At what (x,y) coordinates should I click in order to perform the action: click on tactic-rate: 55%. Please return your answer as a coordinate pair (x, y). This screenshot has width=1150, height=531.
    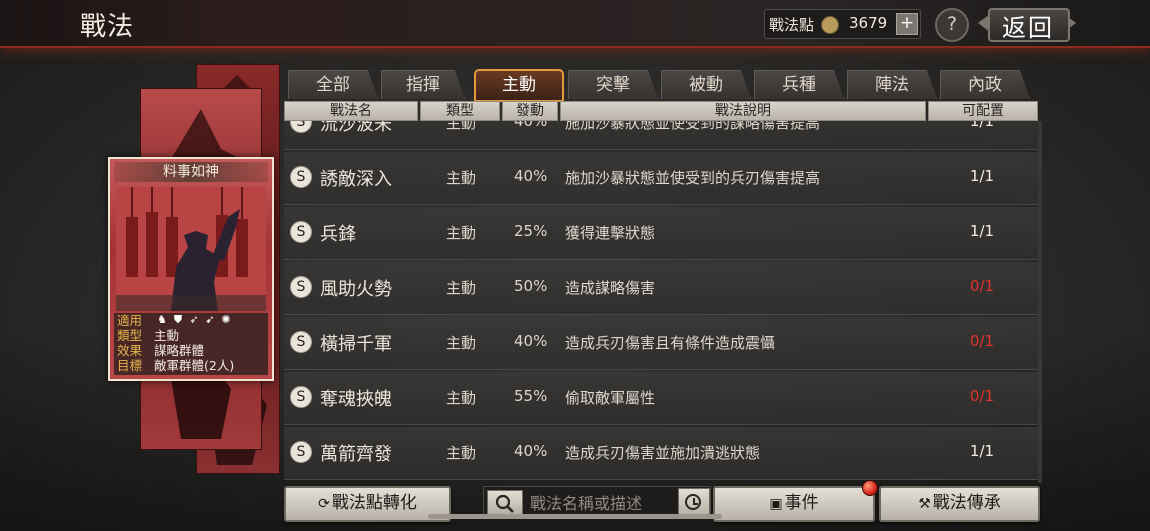
    Looking at the image, I should click on (531, 396).